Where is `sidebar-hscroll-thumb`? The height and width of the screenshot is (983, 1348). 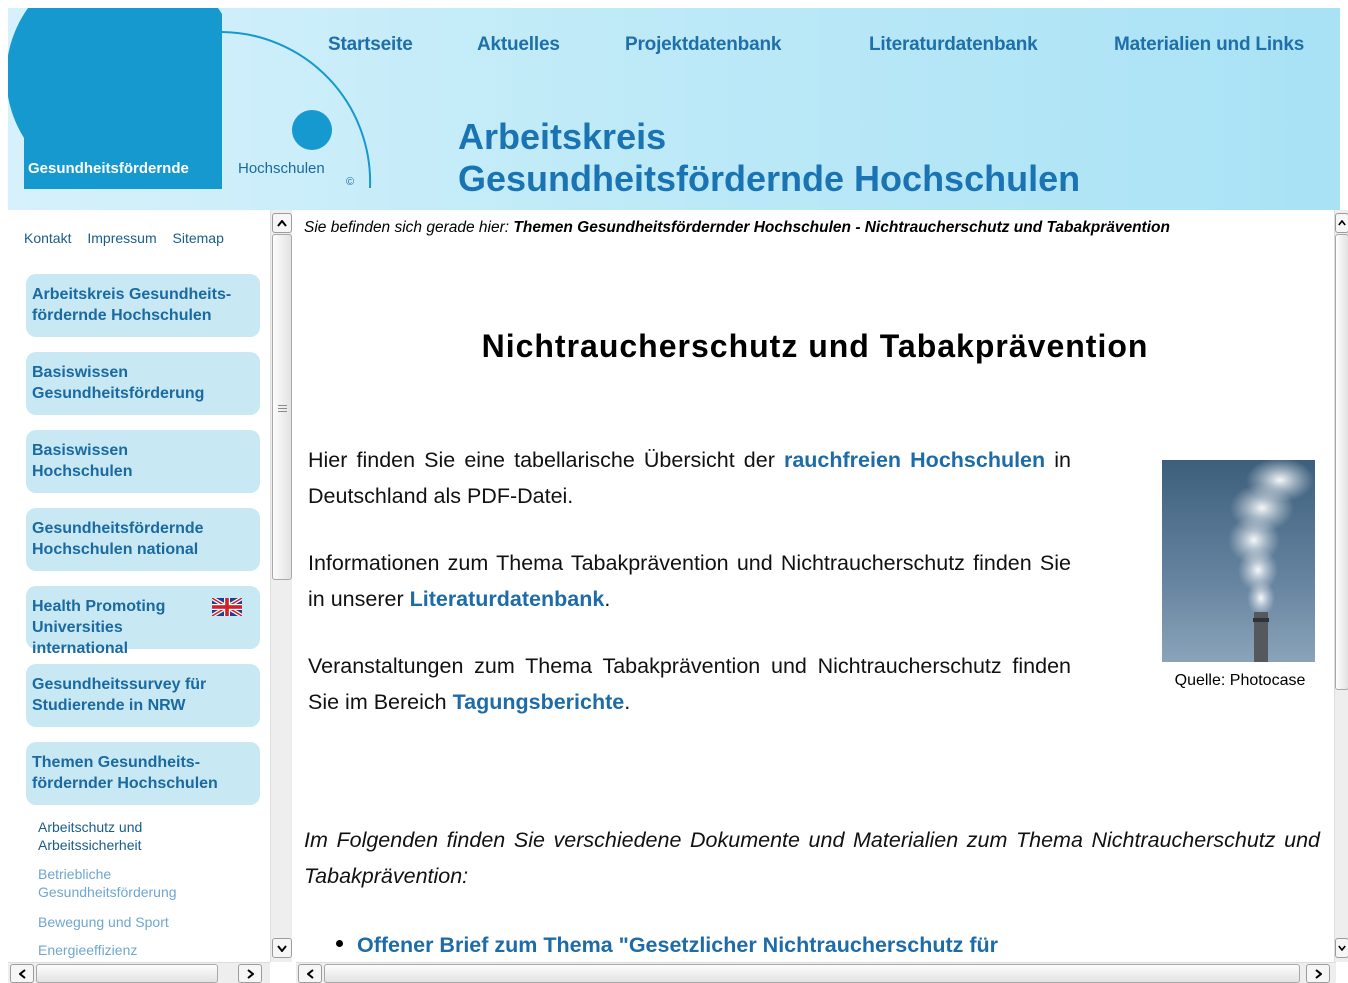 sidebar-hscroll-thumb is located at coordinates (127, 973).